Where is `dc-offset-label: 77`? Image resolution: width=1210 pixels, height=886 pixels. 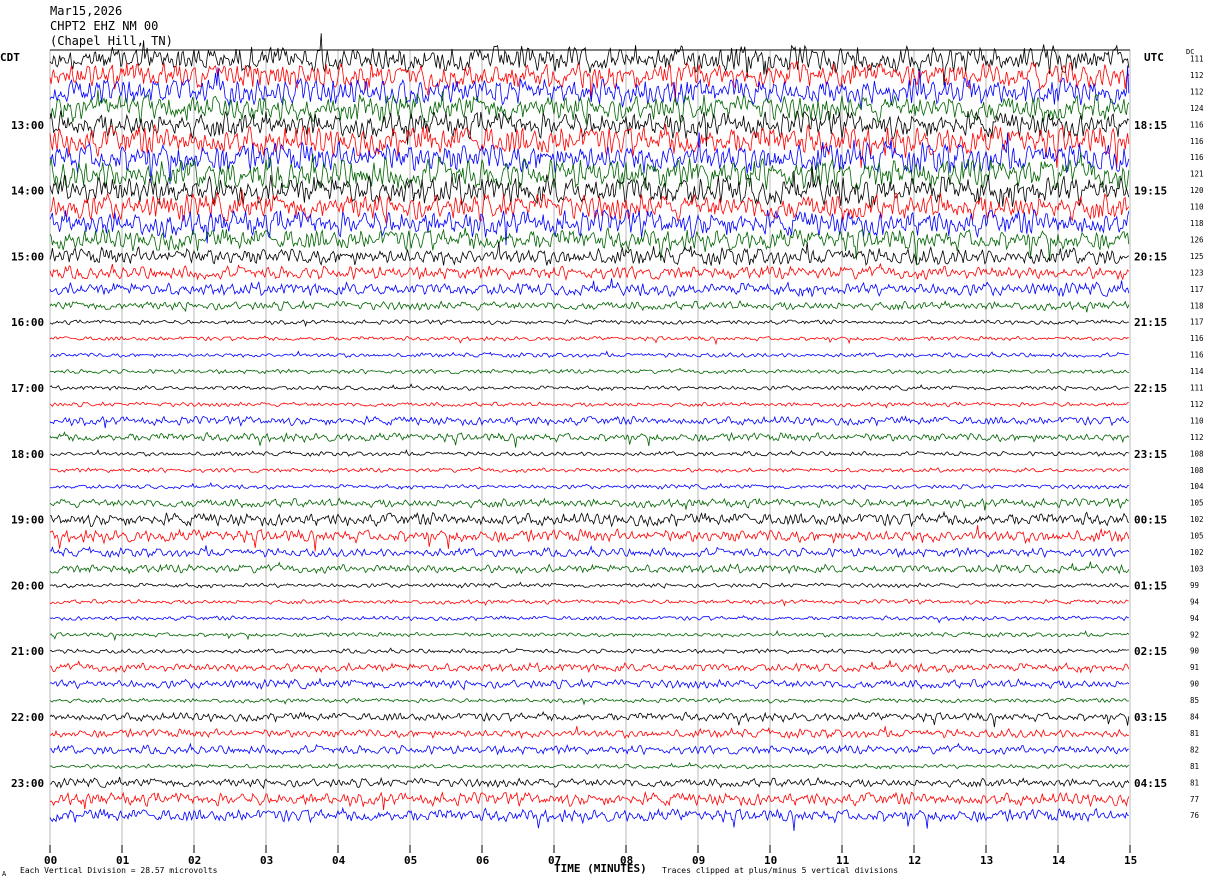 dc-offset-label: 77 is located at coordinates (1194, 799).